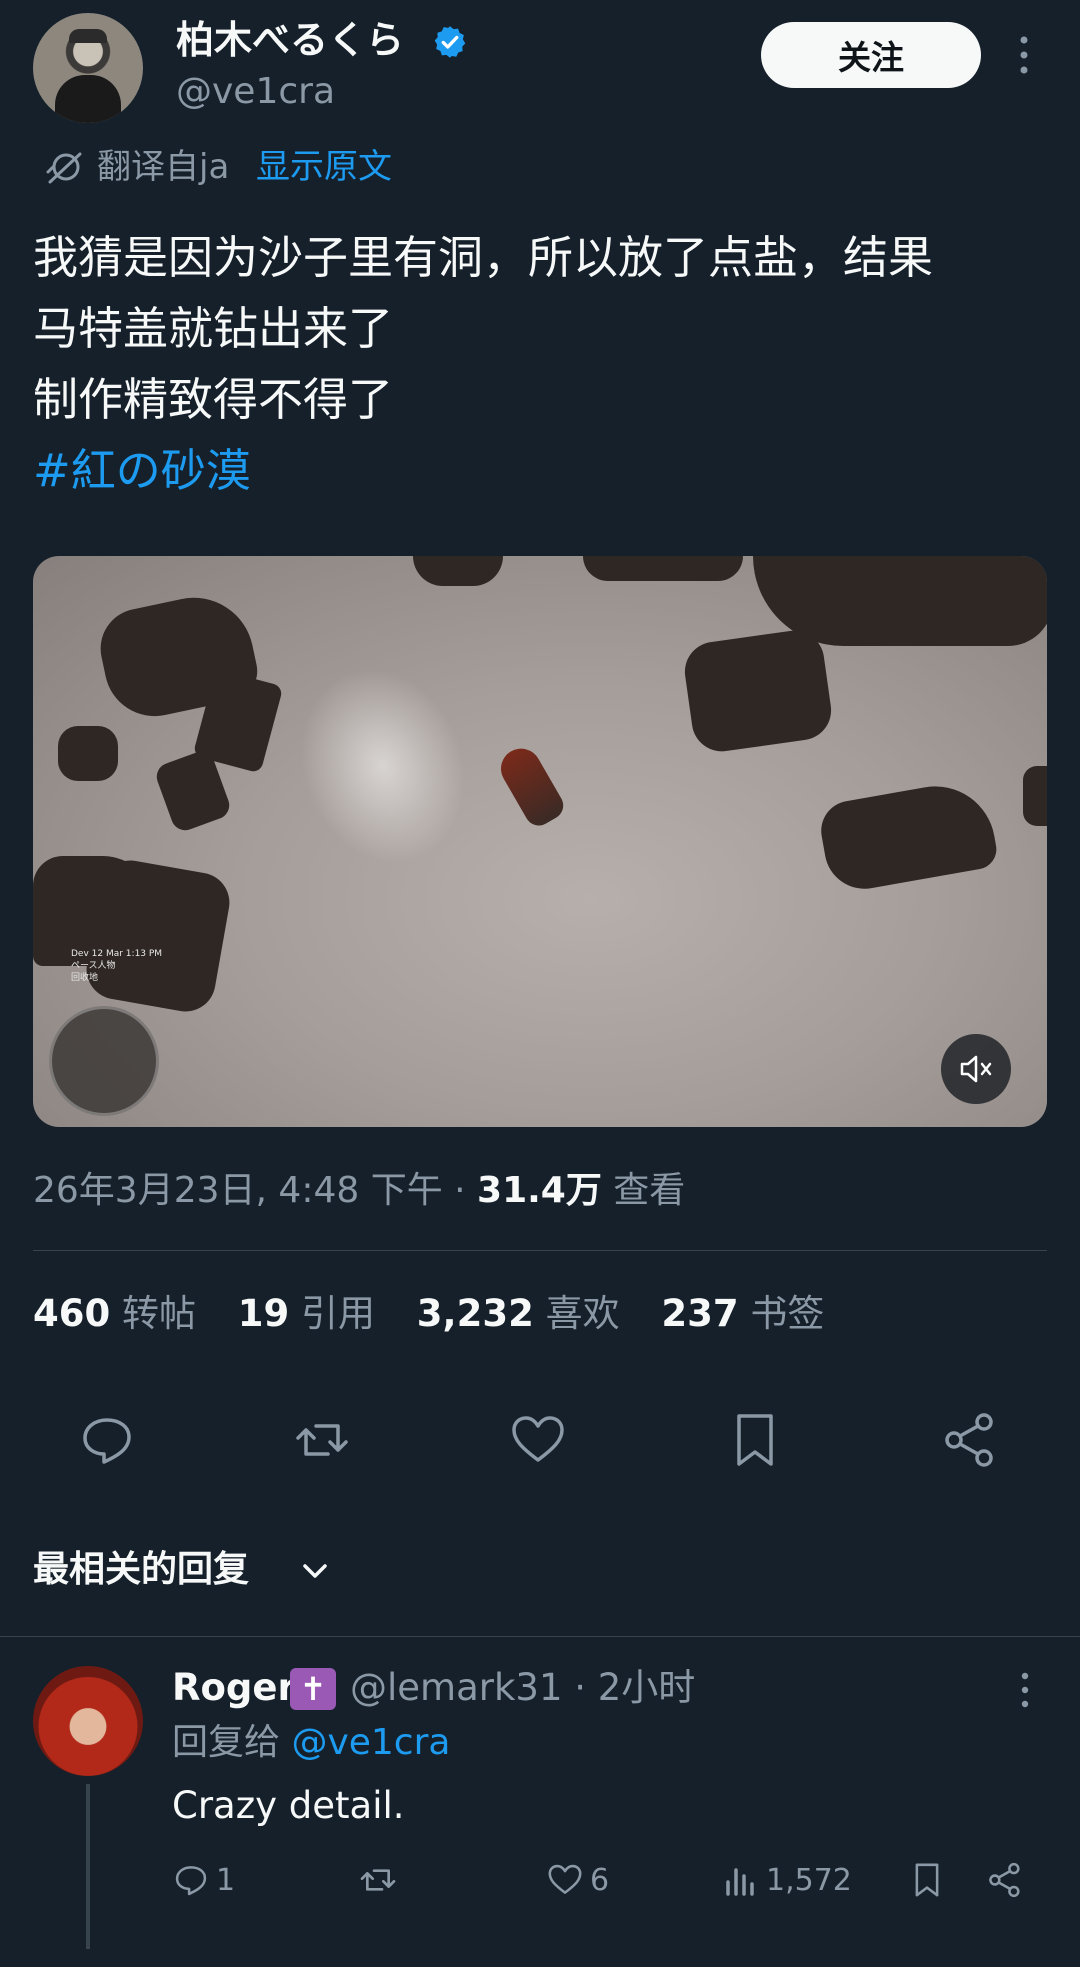 This screenshot has width=1080, height=1967. What do you see at coordinates (809, 1880) in the screenshot?
I see `reply-view-count: 1,572` at bounding box center [809, 1880].